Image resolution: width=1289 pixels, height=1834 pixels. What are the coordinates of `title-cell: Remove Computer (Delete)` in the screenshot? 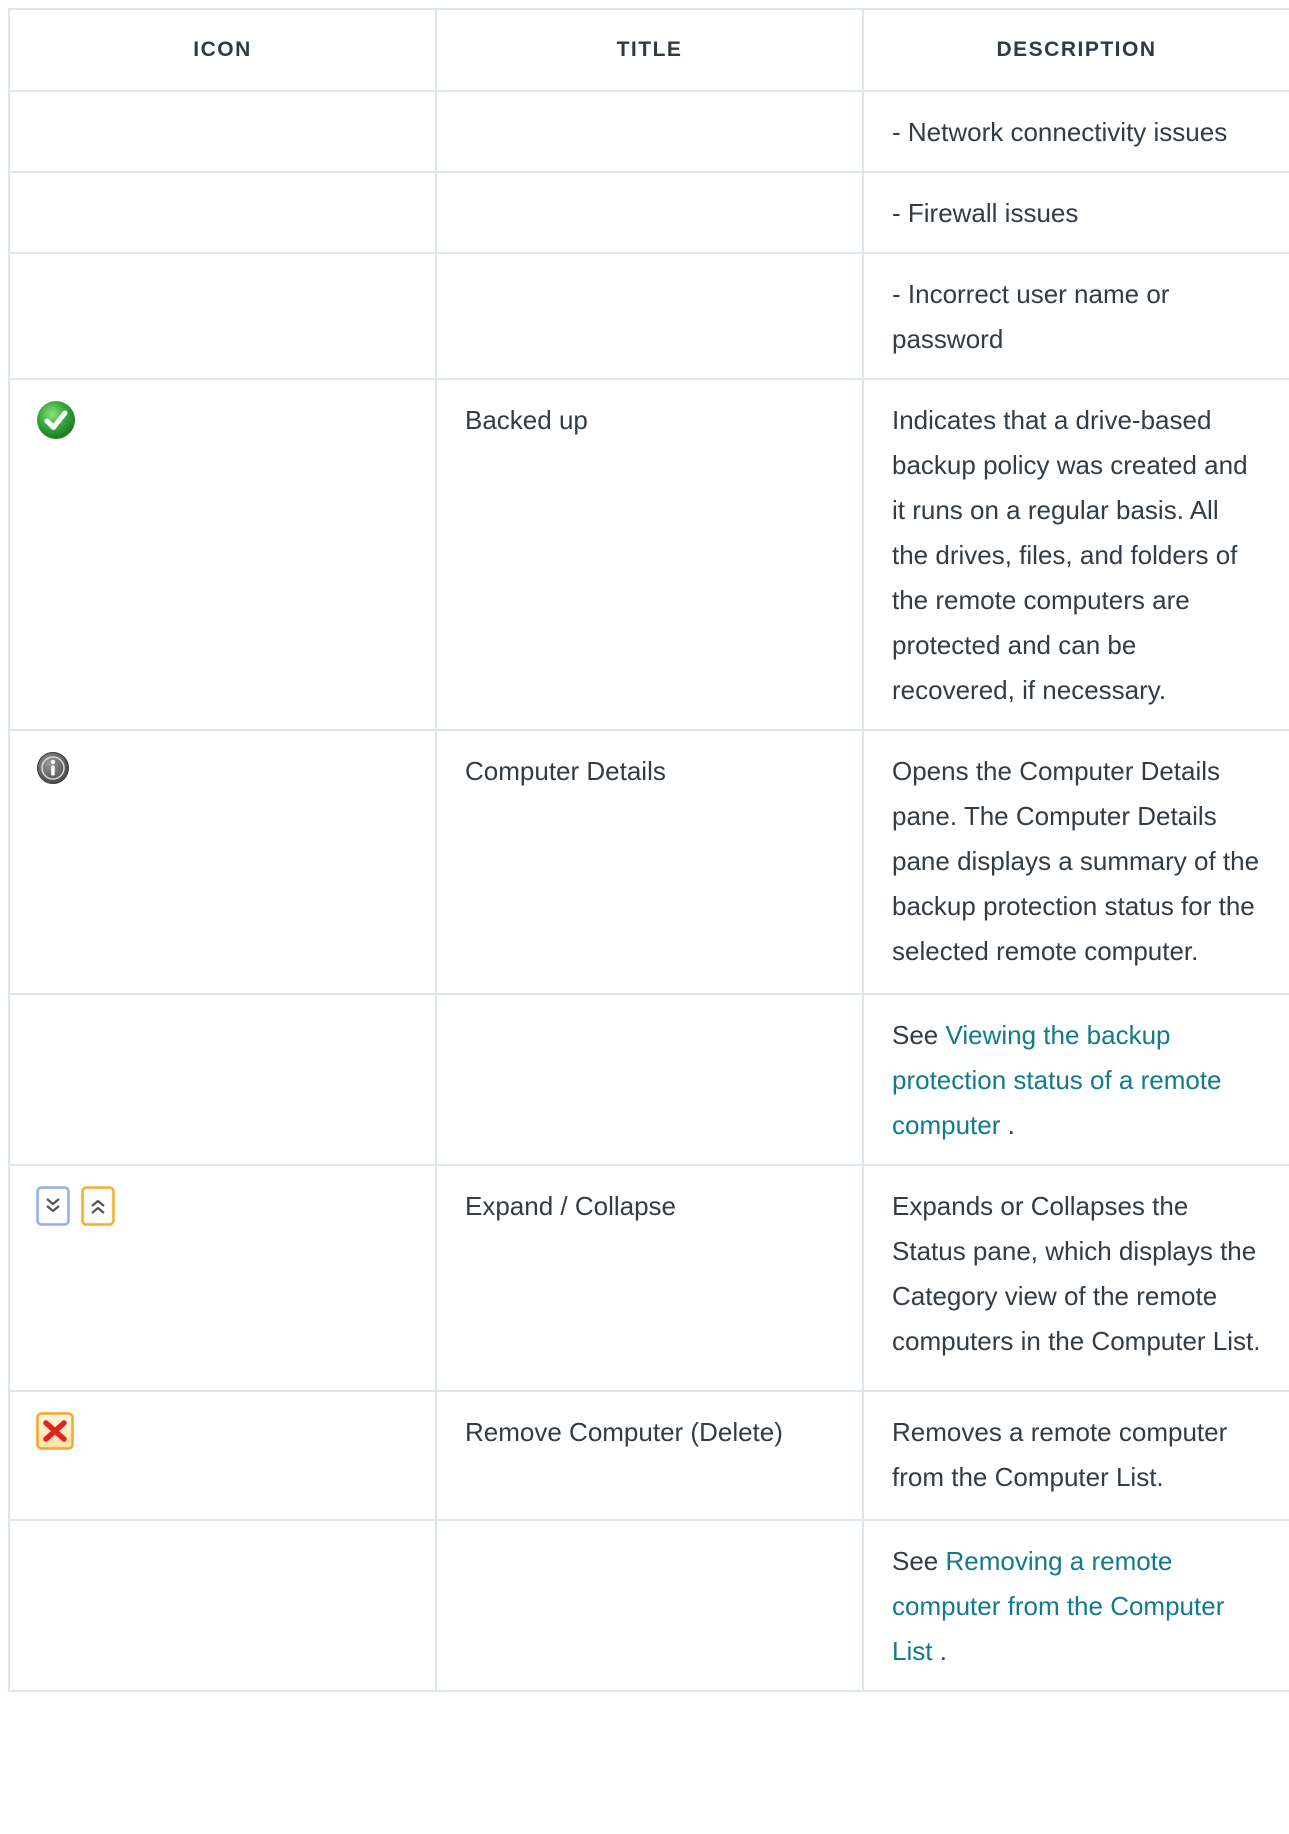 It's located at (649, 1455).